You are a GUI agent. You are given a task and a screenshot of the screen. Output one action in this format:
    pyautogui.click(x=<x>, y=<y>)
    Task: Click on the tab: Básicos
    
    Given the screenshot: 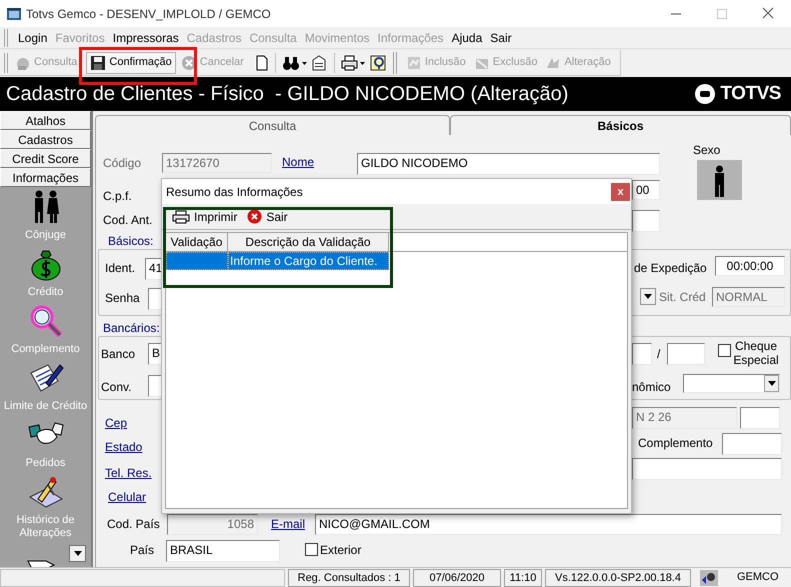 What is the action you would take?
    pyautogui.click(x=620, y=125)
    